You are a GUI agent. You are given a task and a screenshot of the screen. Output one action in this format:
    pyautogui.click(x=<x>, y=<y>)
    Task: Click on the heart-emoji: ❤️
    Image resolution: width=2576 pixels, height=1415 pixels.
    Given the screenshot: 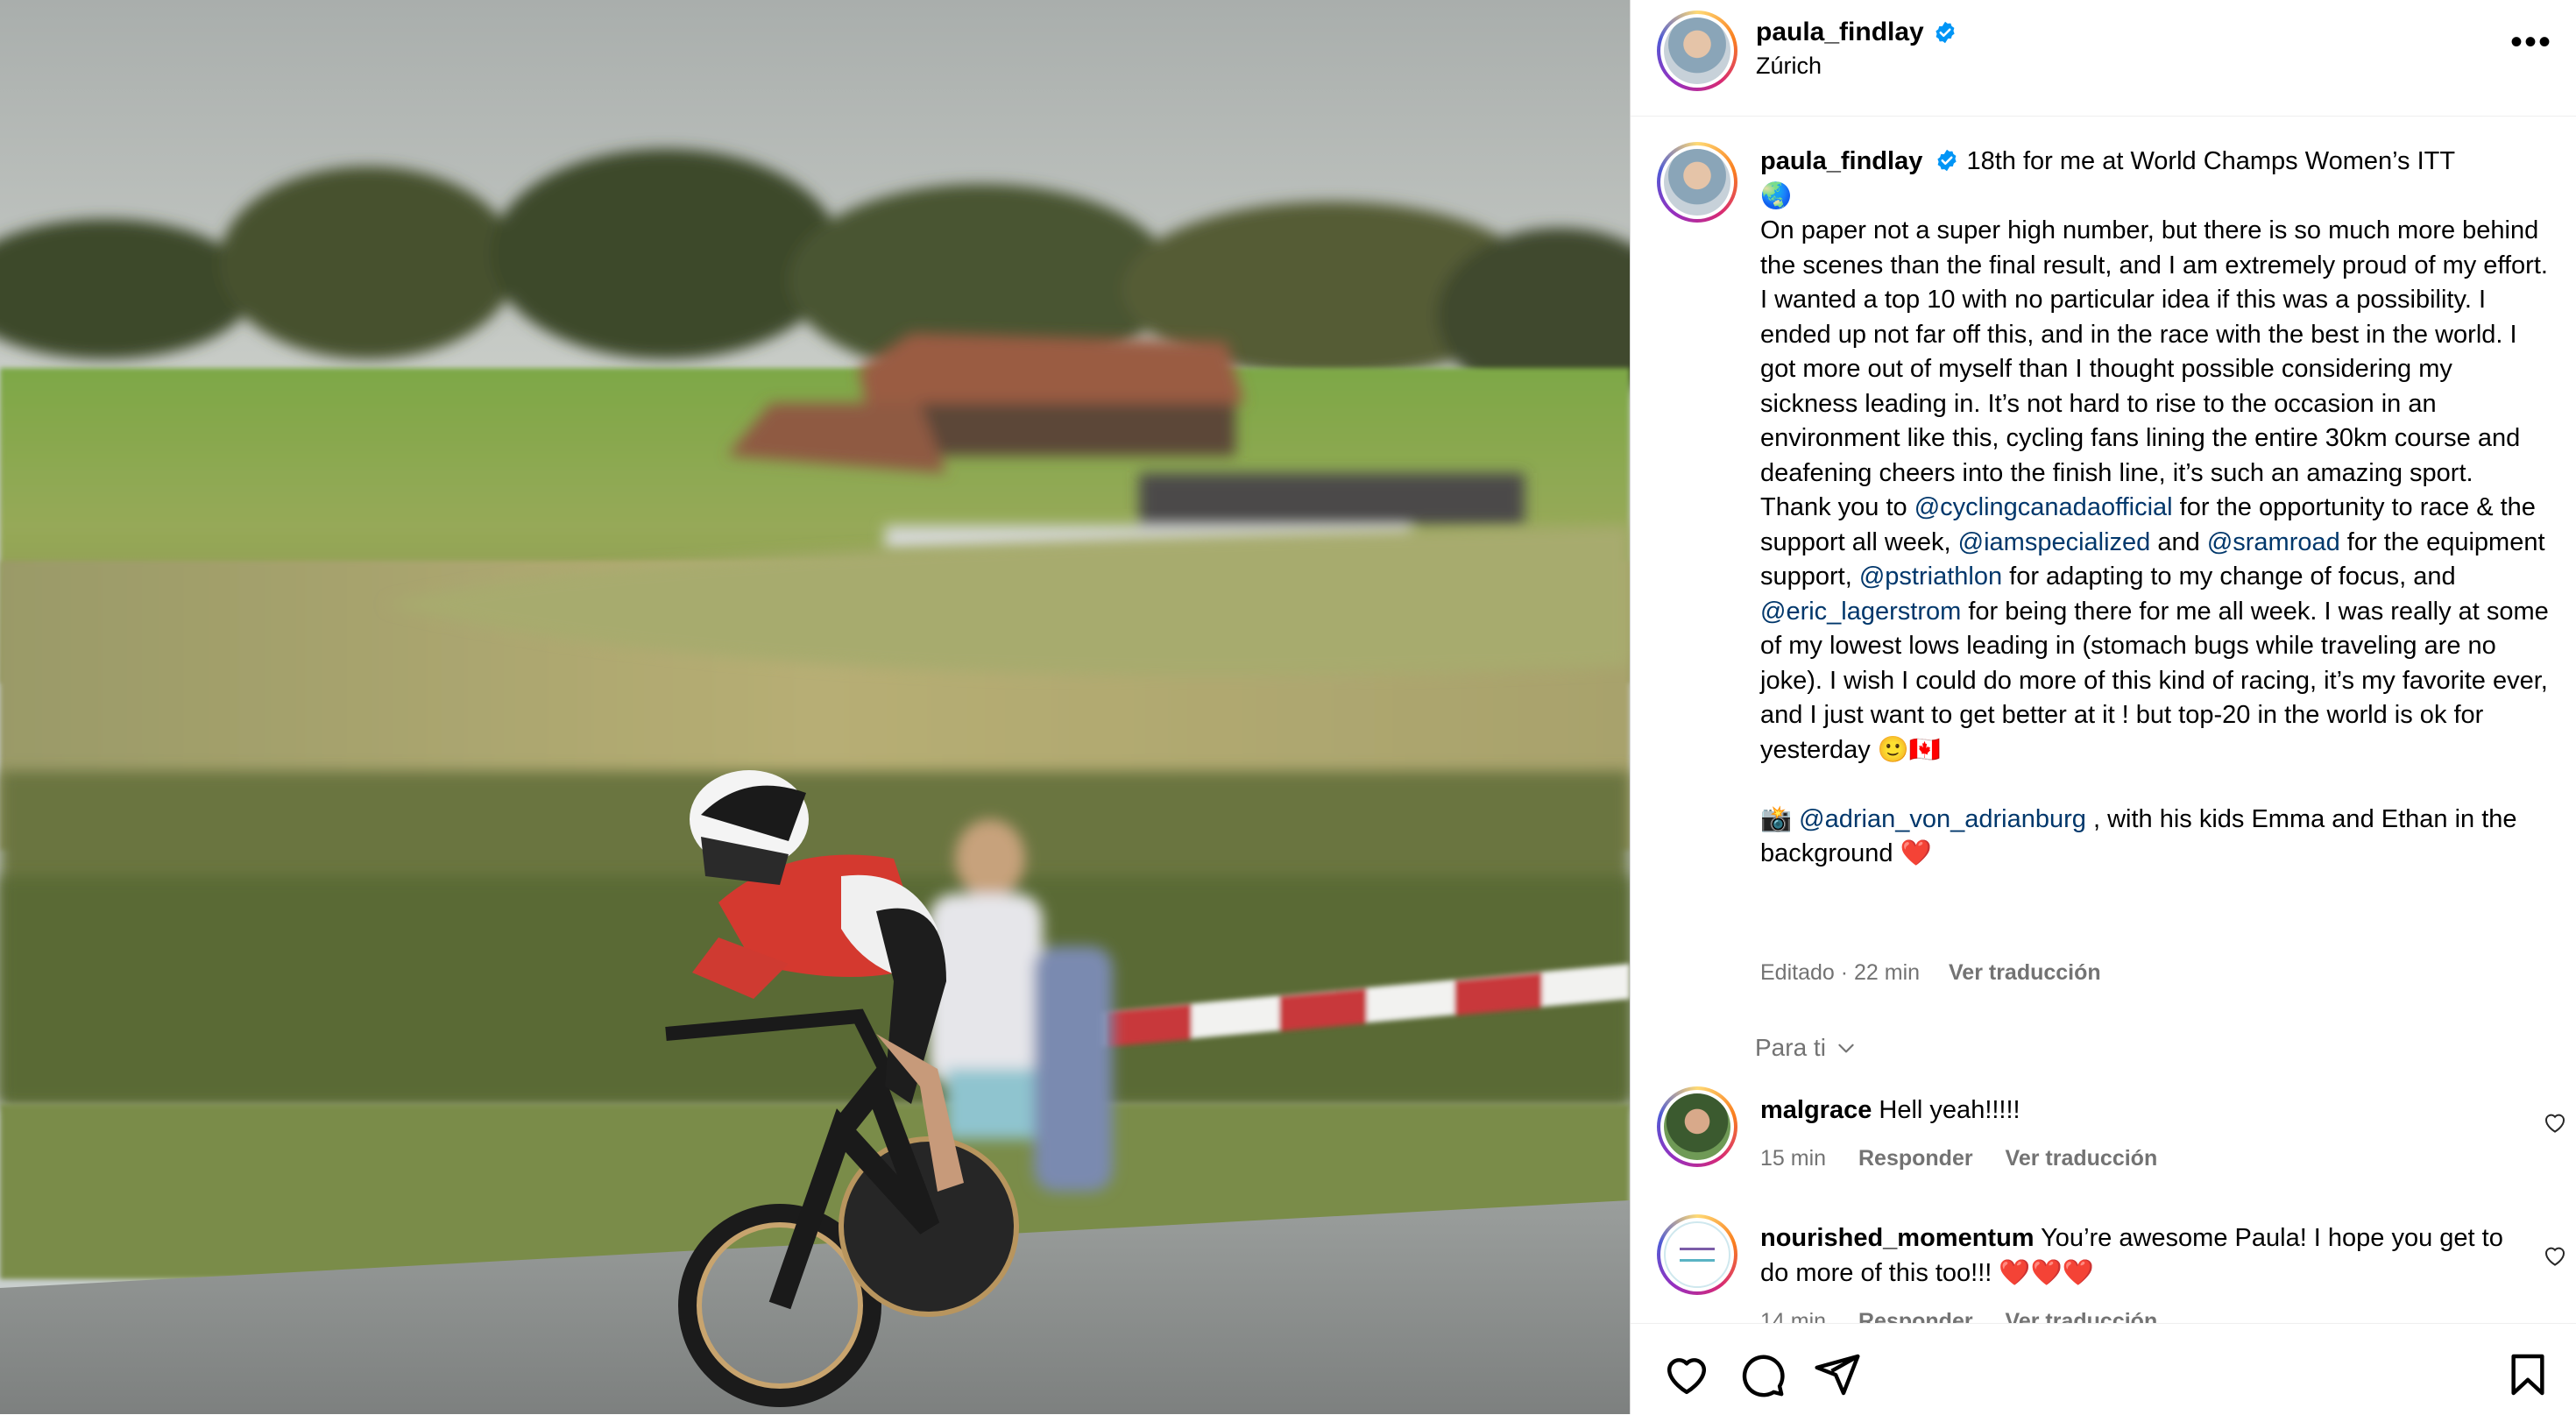 What is the action you would take?
    pyautogui.click(x=1916, y=853)
    